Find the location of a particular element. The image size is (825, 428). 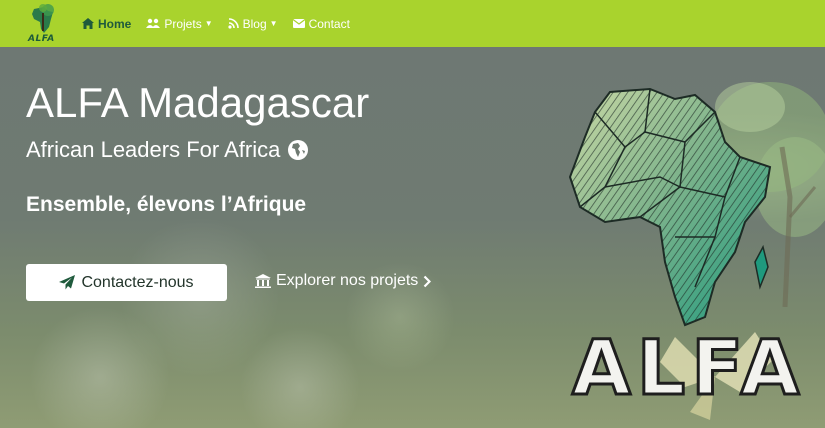

hero-tagline: Ensemble, élevons l’Afrique is located at coordinates (166, 204).